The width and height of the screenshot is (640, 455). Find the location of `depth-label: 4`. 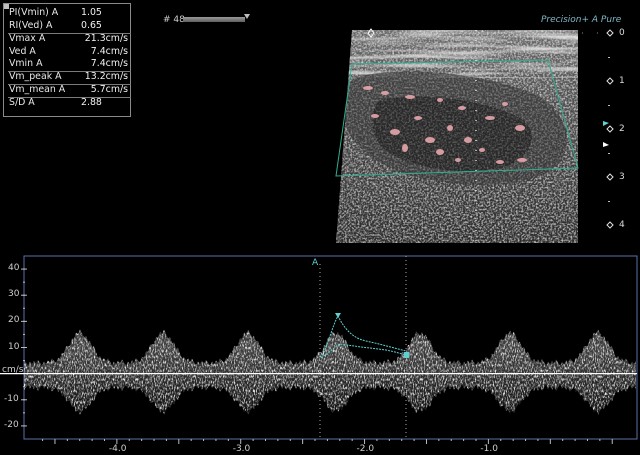

depth-label: 4 is located at coordinates (622, 225).